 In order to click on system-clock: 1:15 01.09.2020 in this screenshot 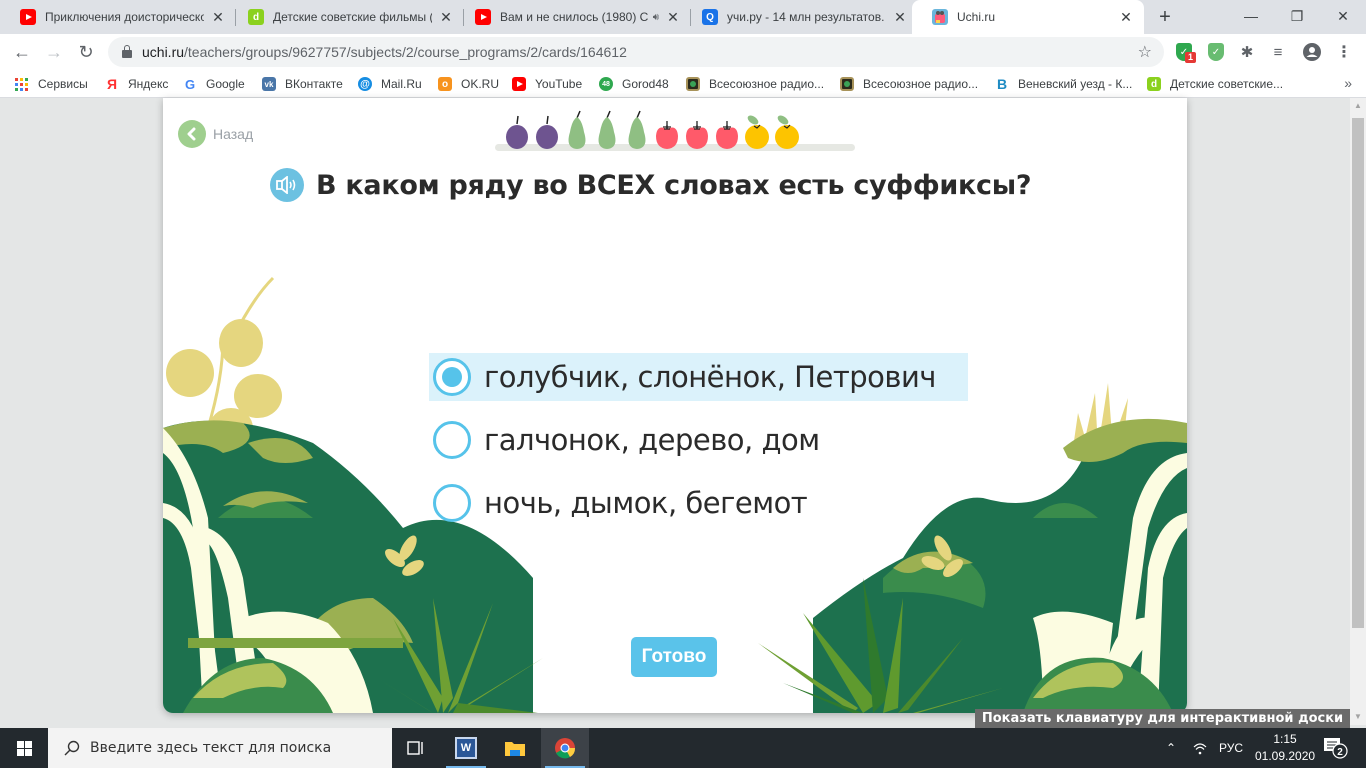, I will do `click(1285, 748)`.